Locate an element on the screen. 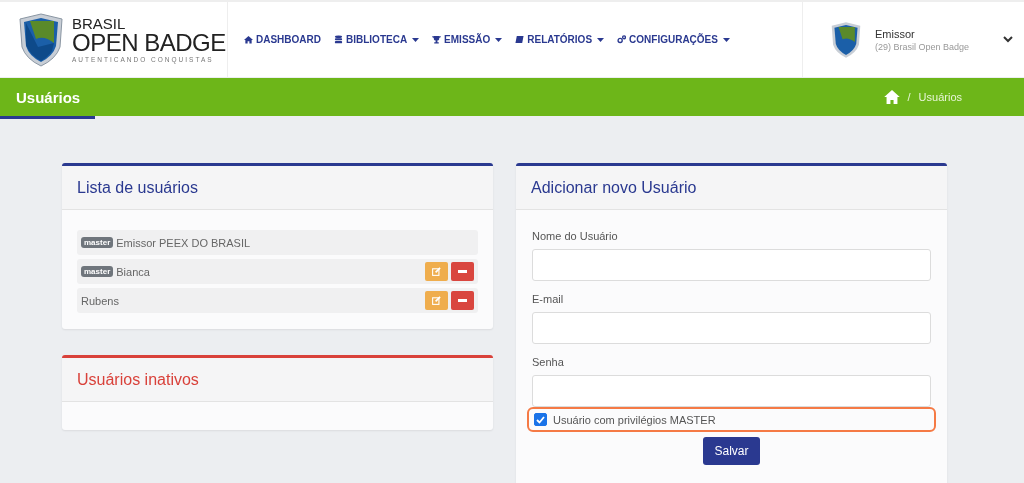  user-name: Emissor PEEX DO BRASIL is located at coordinates (184, 242).